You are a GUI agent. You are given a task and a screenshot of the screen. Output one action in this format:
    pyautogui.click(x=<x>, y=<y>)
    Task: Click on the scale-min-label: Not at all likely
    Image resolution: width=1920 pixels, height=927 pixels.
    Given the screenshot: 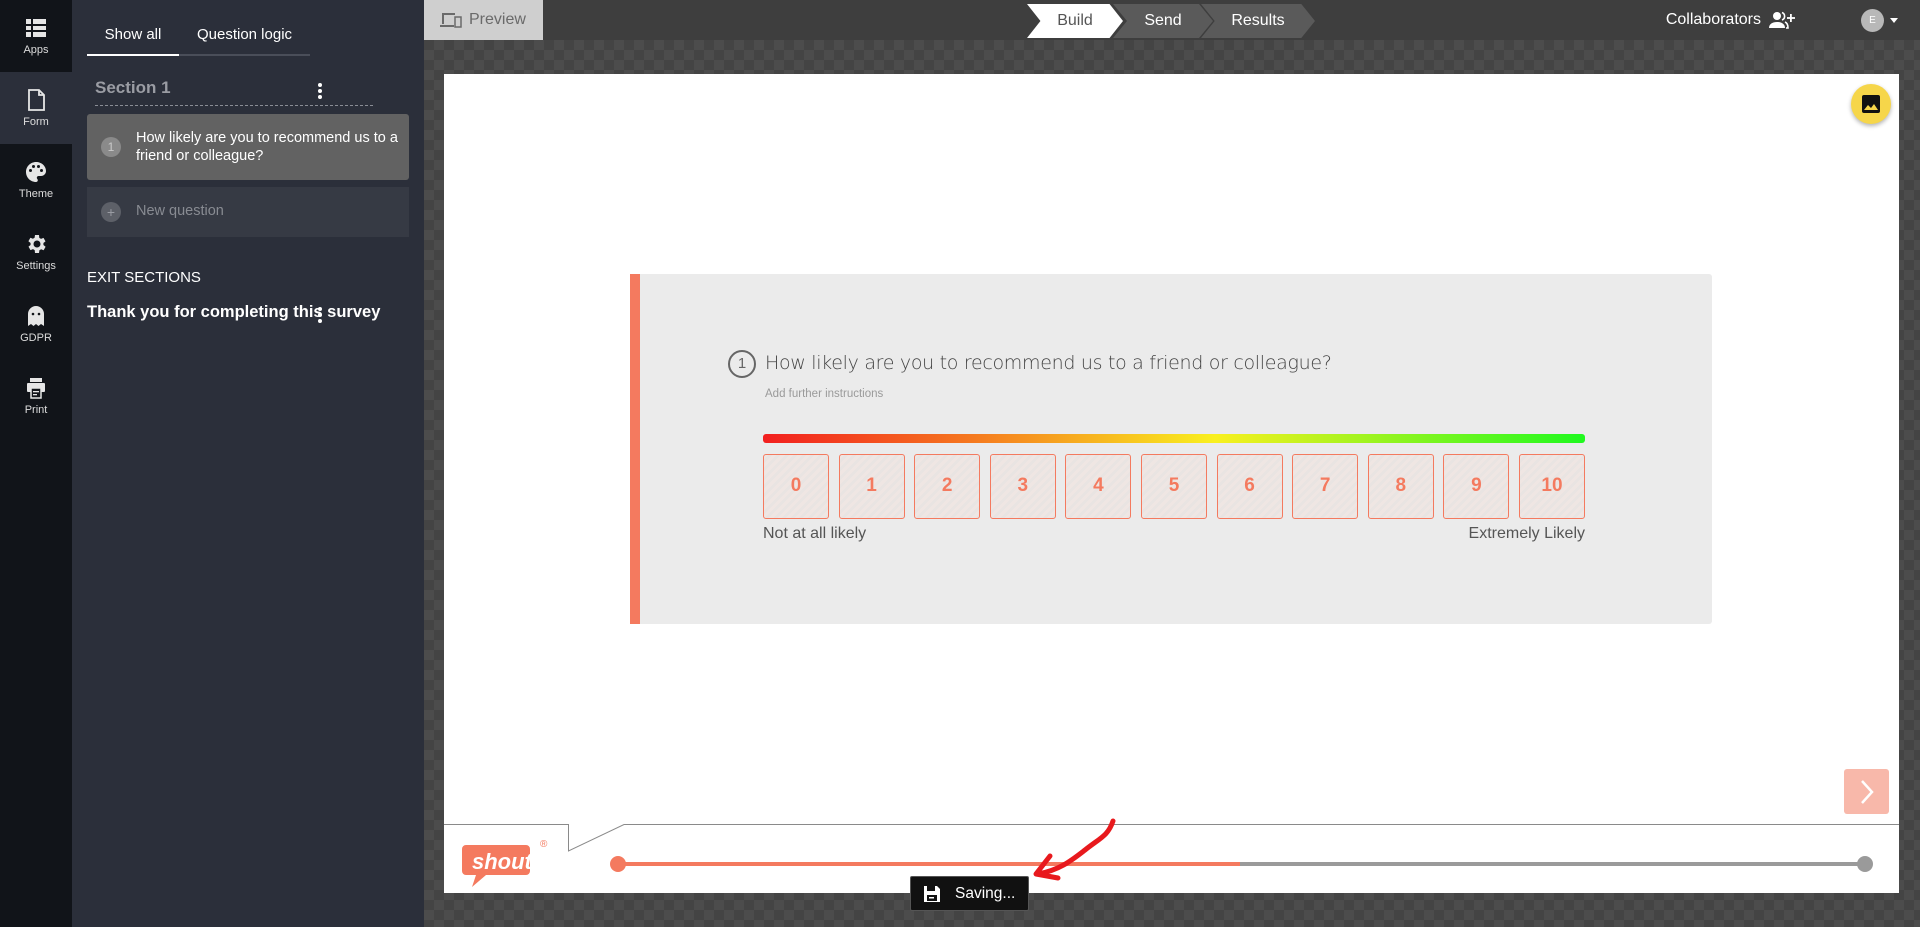 What is the action you would take?
    pyautogui.click(x=815, y=533)
    